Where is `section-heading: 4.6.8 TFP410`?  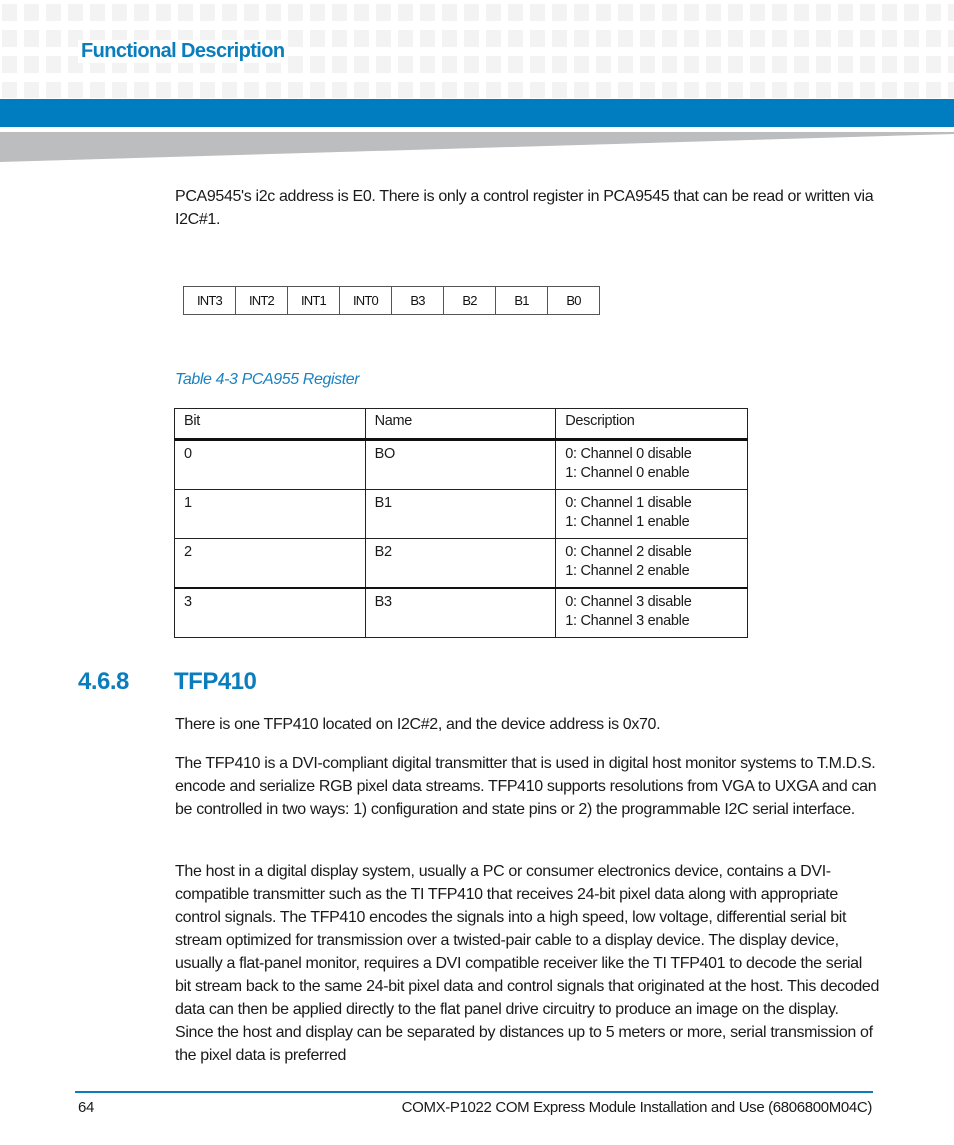 section-heading: 4.6.8 TFP410 is located at coordinates (167, 682).